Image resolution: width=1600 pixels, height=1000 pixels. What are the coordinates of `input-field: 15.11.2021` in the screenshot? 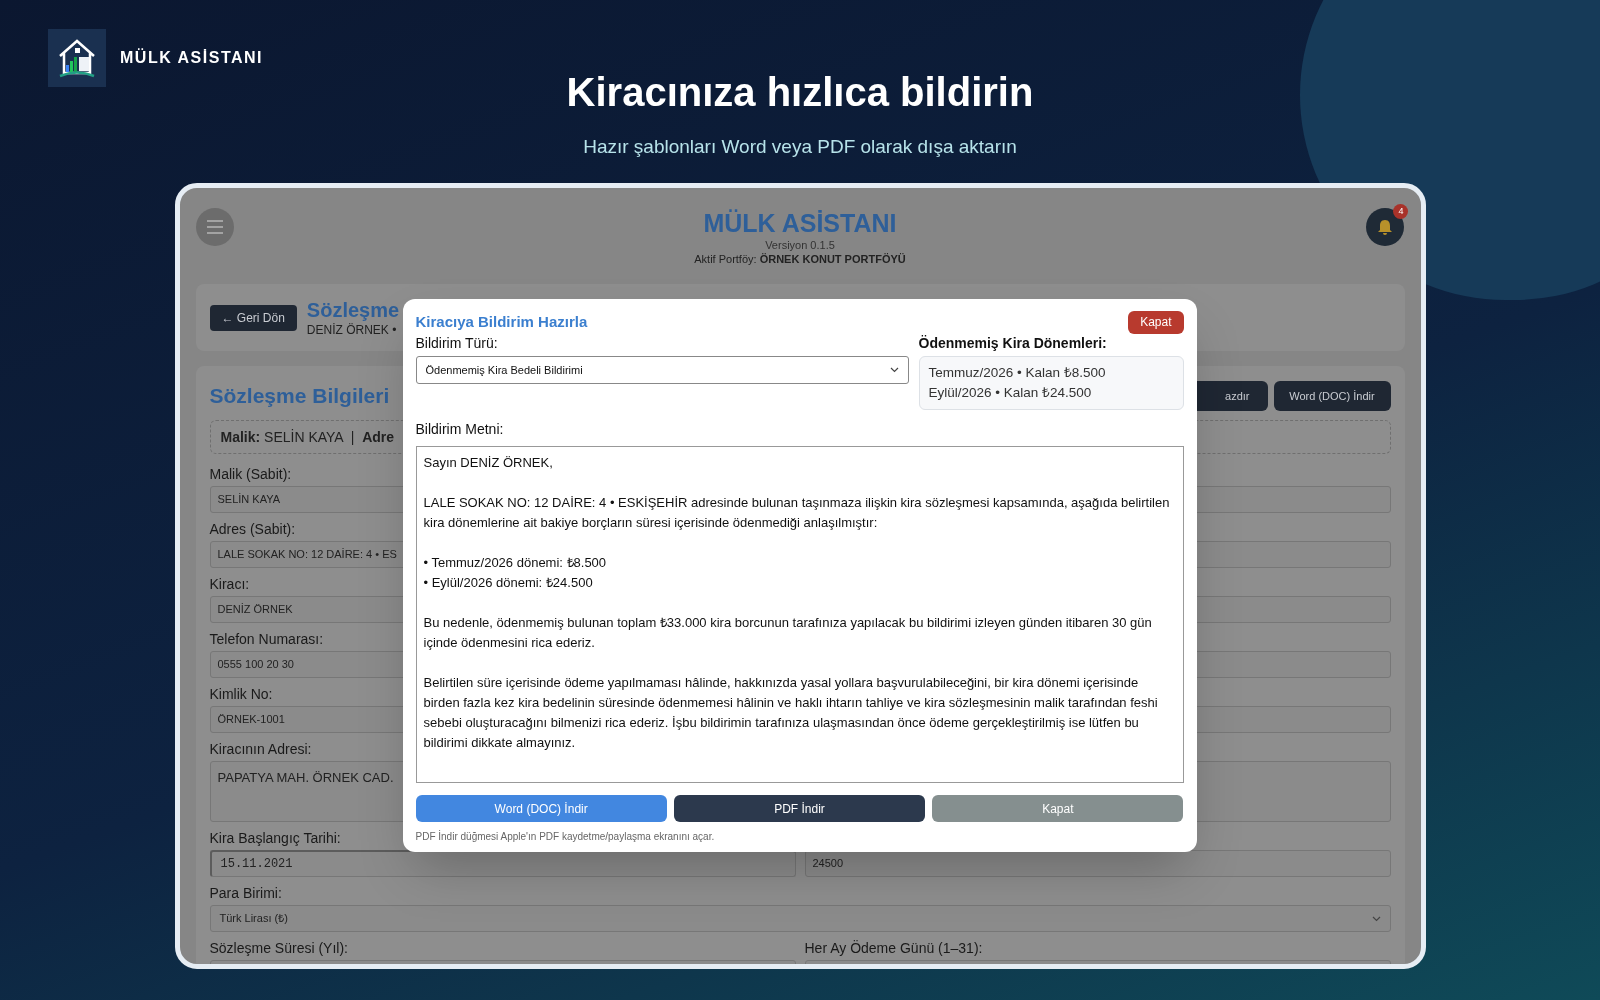 It's located at (502, 863).